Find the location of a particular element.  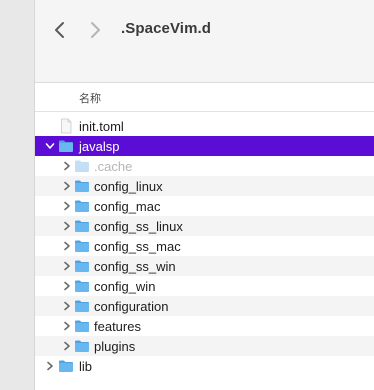

list-item: config_ss_linux is located at coordinates (204, 226).